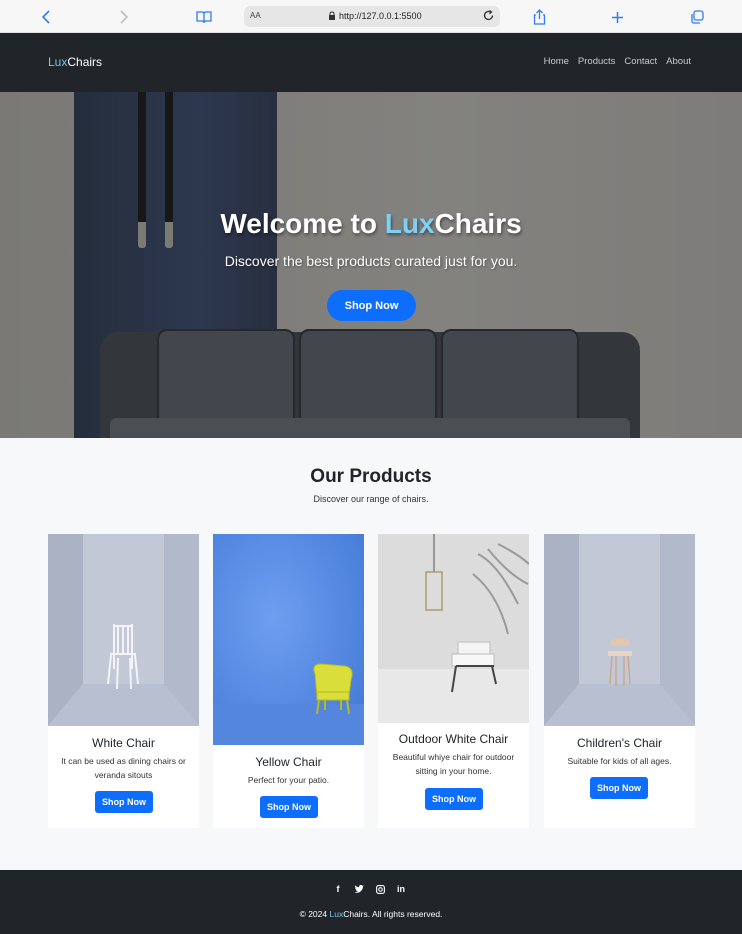 This screenshot has height=934, width=742. I want to click on nav-products: Products, so click(597, 61).